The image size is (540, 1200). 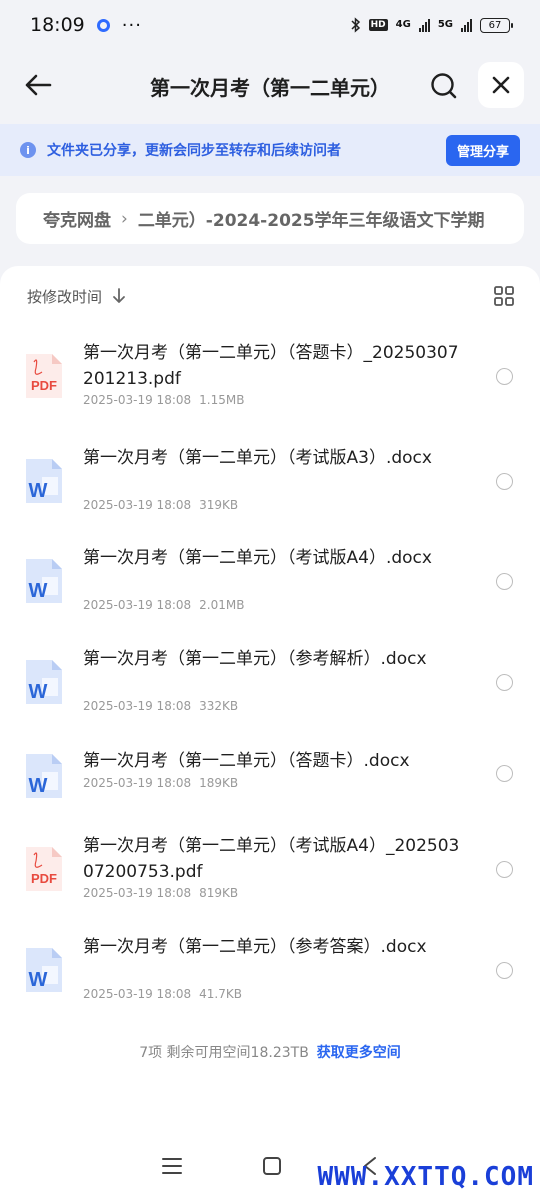 What do you see at coordinates (57, 25) in the screenshot?
I see `status-time: 18:09` at bounding box center [57, 25].